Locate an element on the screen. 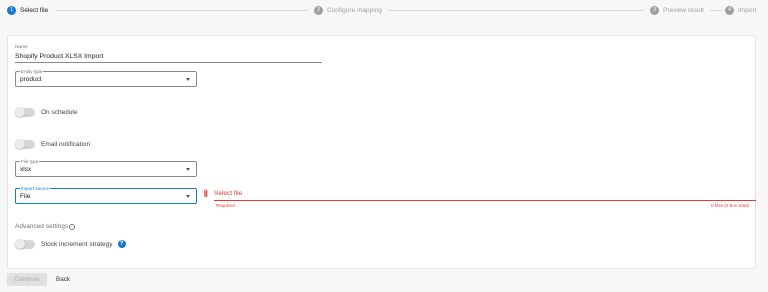 This screenshot has height=292, width=768. stock-increment-label: Stock increment strategy is located at coordinates (77, 244).